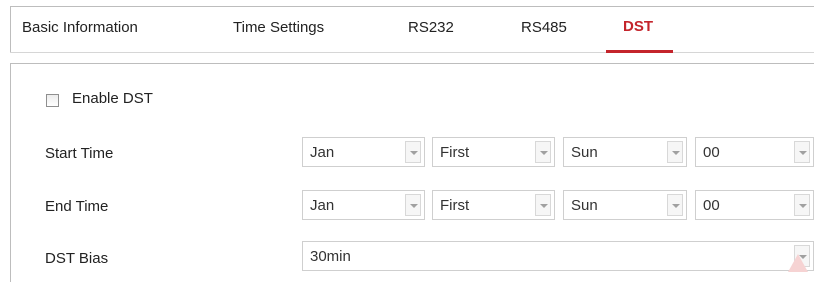 Image resolution: width=814 pixels, height=282 pixels. What do you see at coordinates (455, 152) in the screenshot?
I see `start-week-value: First` at bounding box center [455, 152].